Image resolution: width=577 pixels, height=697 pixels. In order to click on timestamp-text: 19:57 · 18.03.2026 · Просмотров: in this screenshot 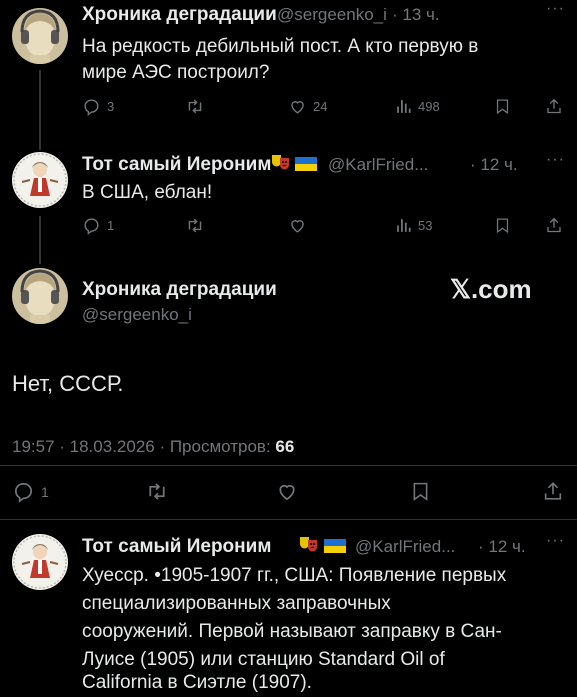, I will do `click(141, 446)`.